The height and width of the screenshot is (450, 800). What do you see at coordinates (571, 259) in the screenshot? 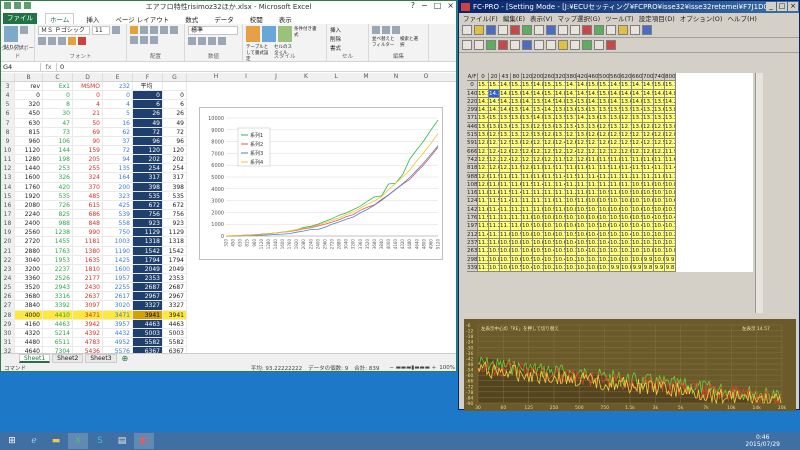
I see `map-cell: 10.2` at bounding box center [571, 259].